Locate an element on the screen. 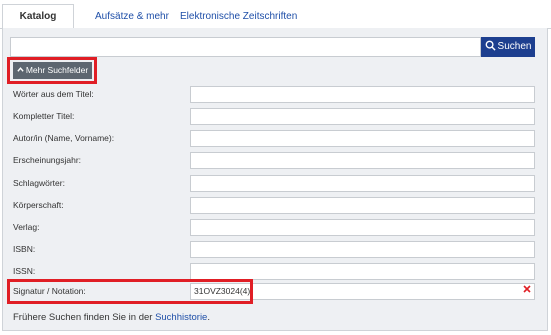  isbn-field is located at coordinates (362, 249).